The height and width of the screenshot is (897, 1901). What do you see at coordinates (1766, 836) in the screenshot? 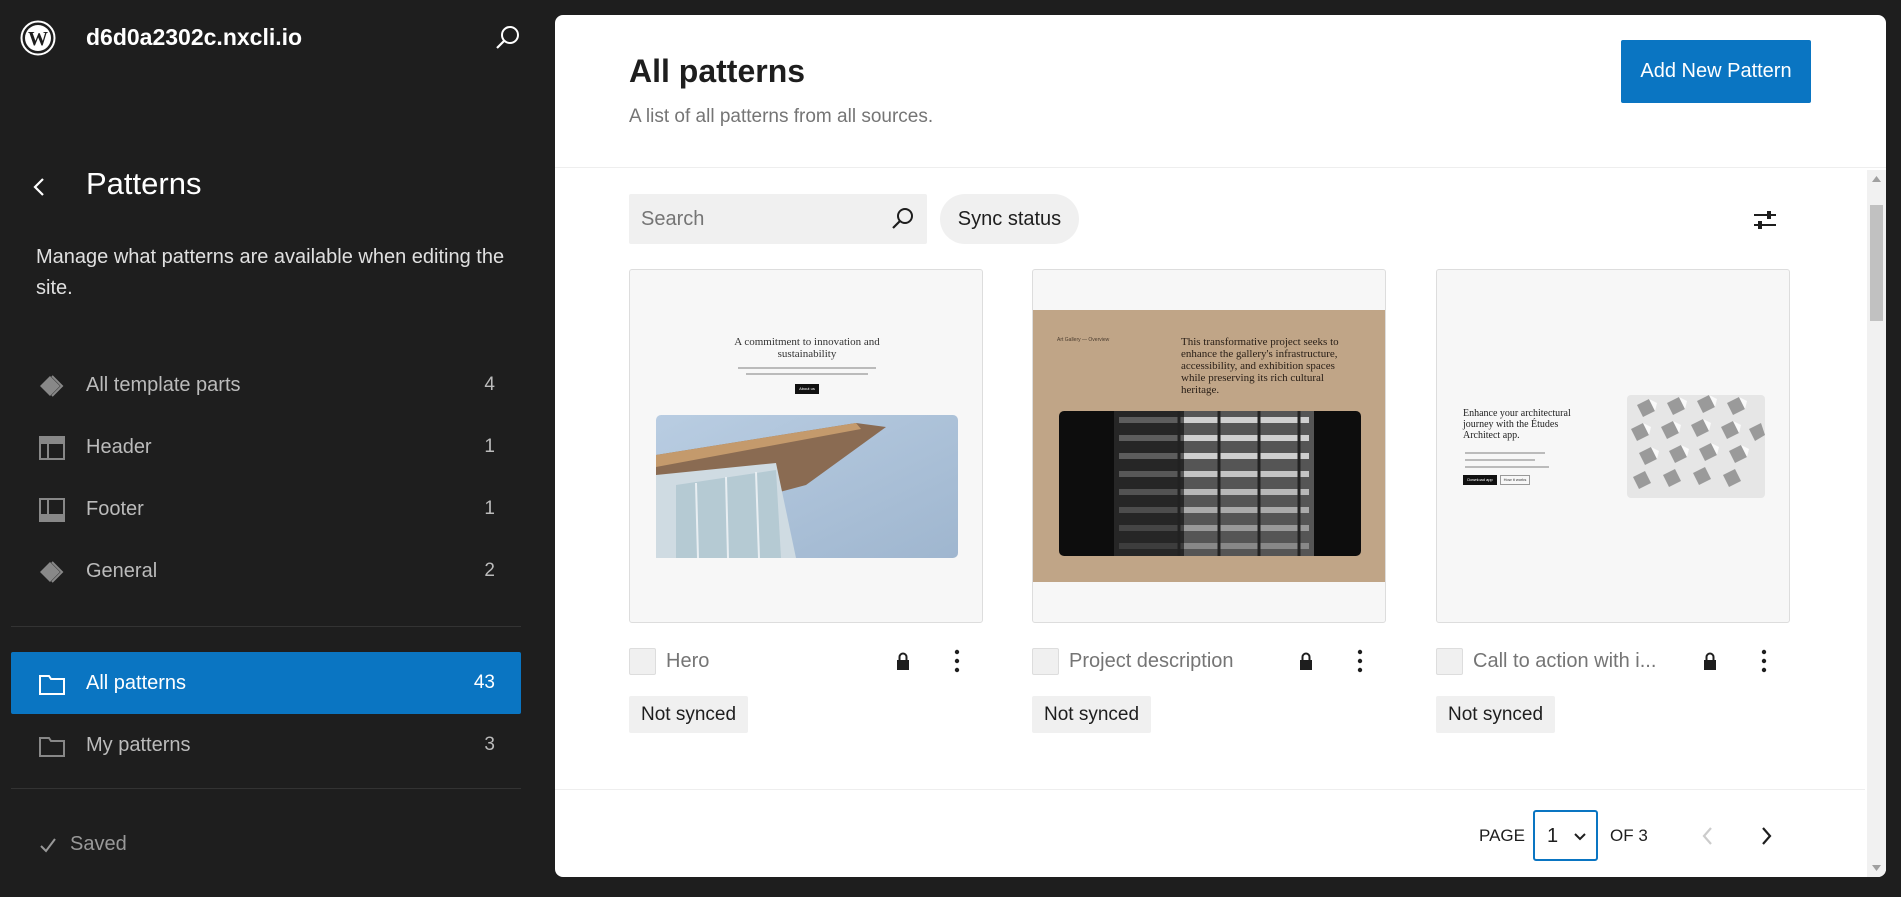
I see `next-page-icon` at bounding box center [1766, 836].